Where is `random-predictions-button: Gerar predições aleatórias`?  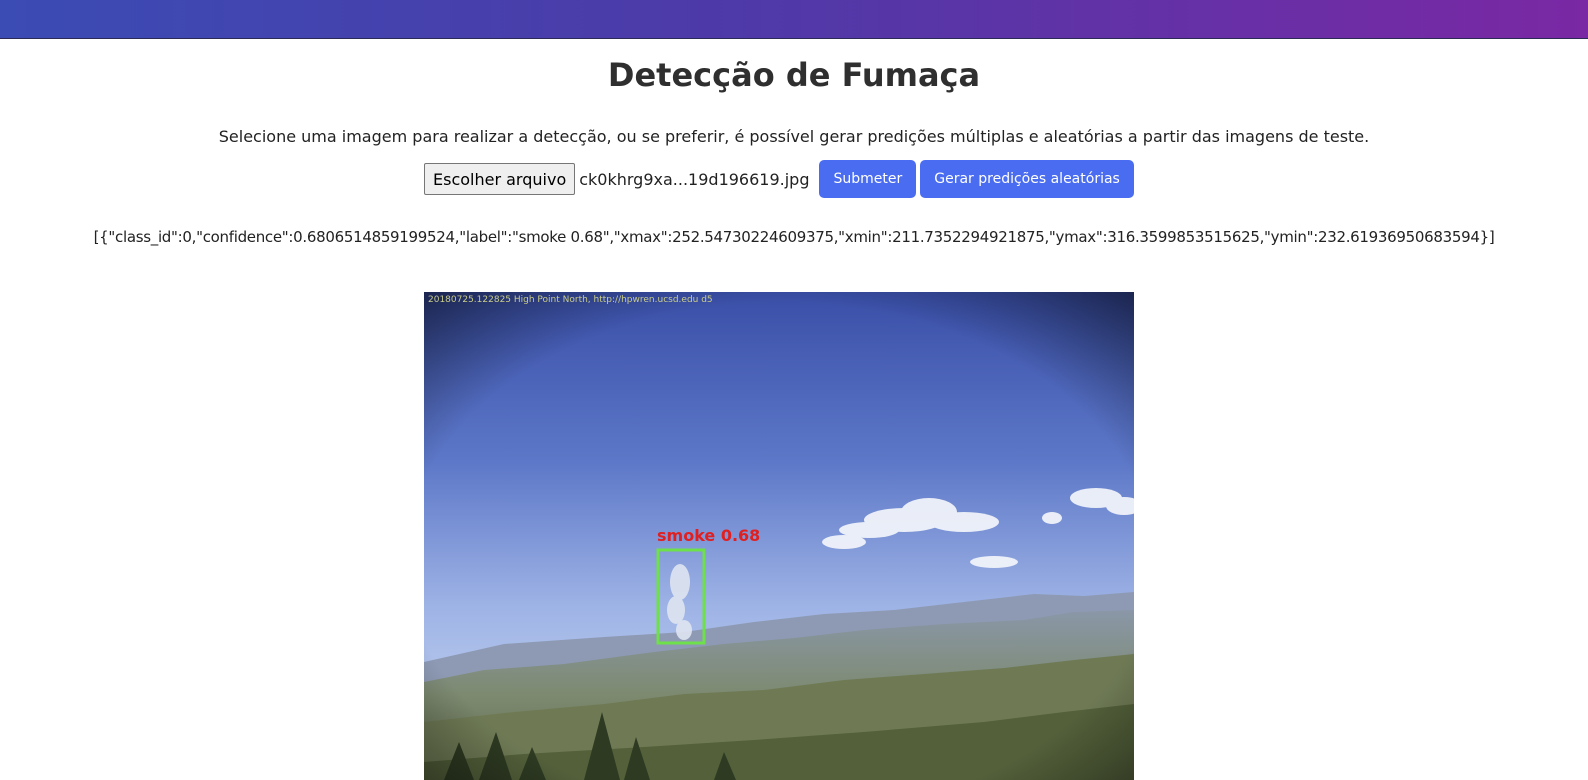 random-predictions-button: Gerar predições aleatórias is located at coordinates (1027, 179).